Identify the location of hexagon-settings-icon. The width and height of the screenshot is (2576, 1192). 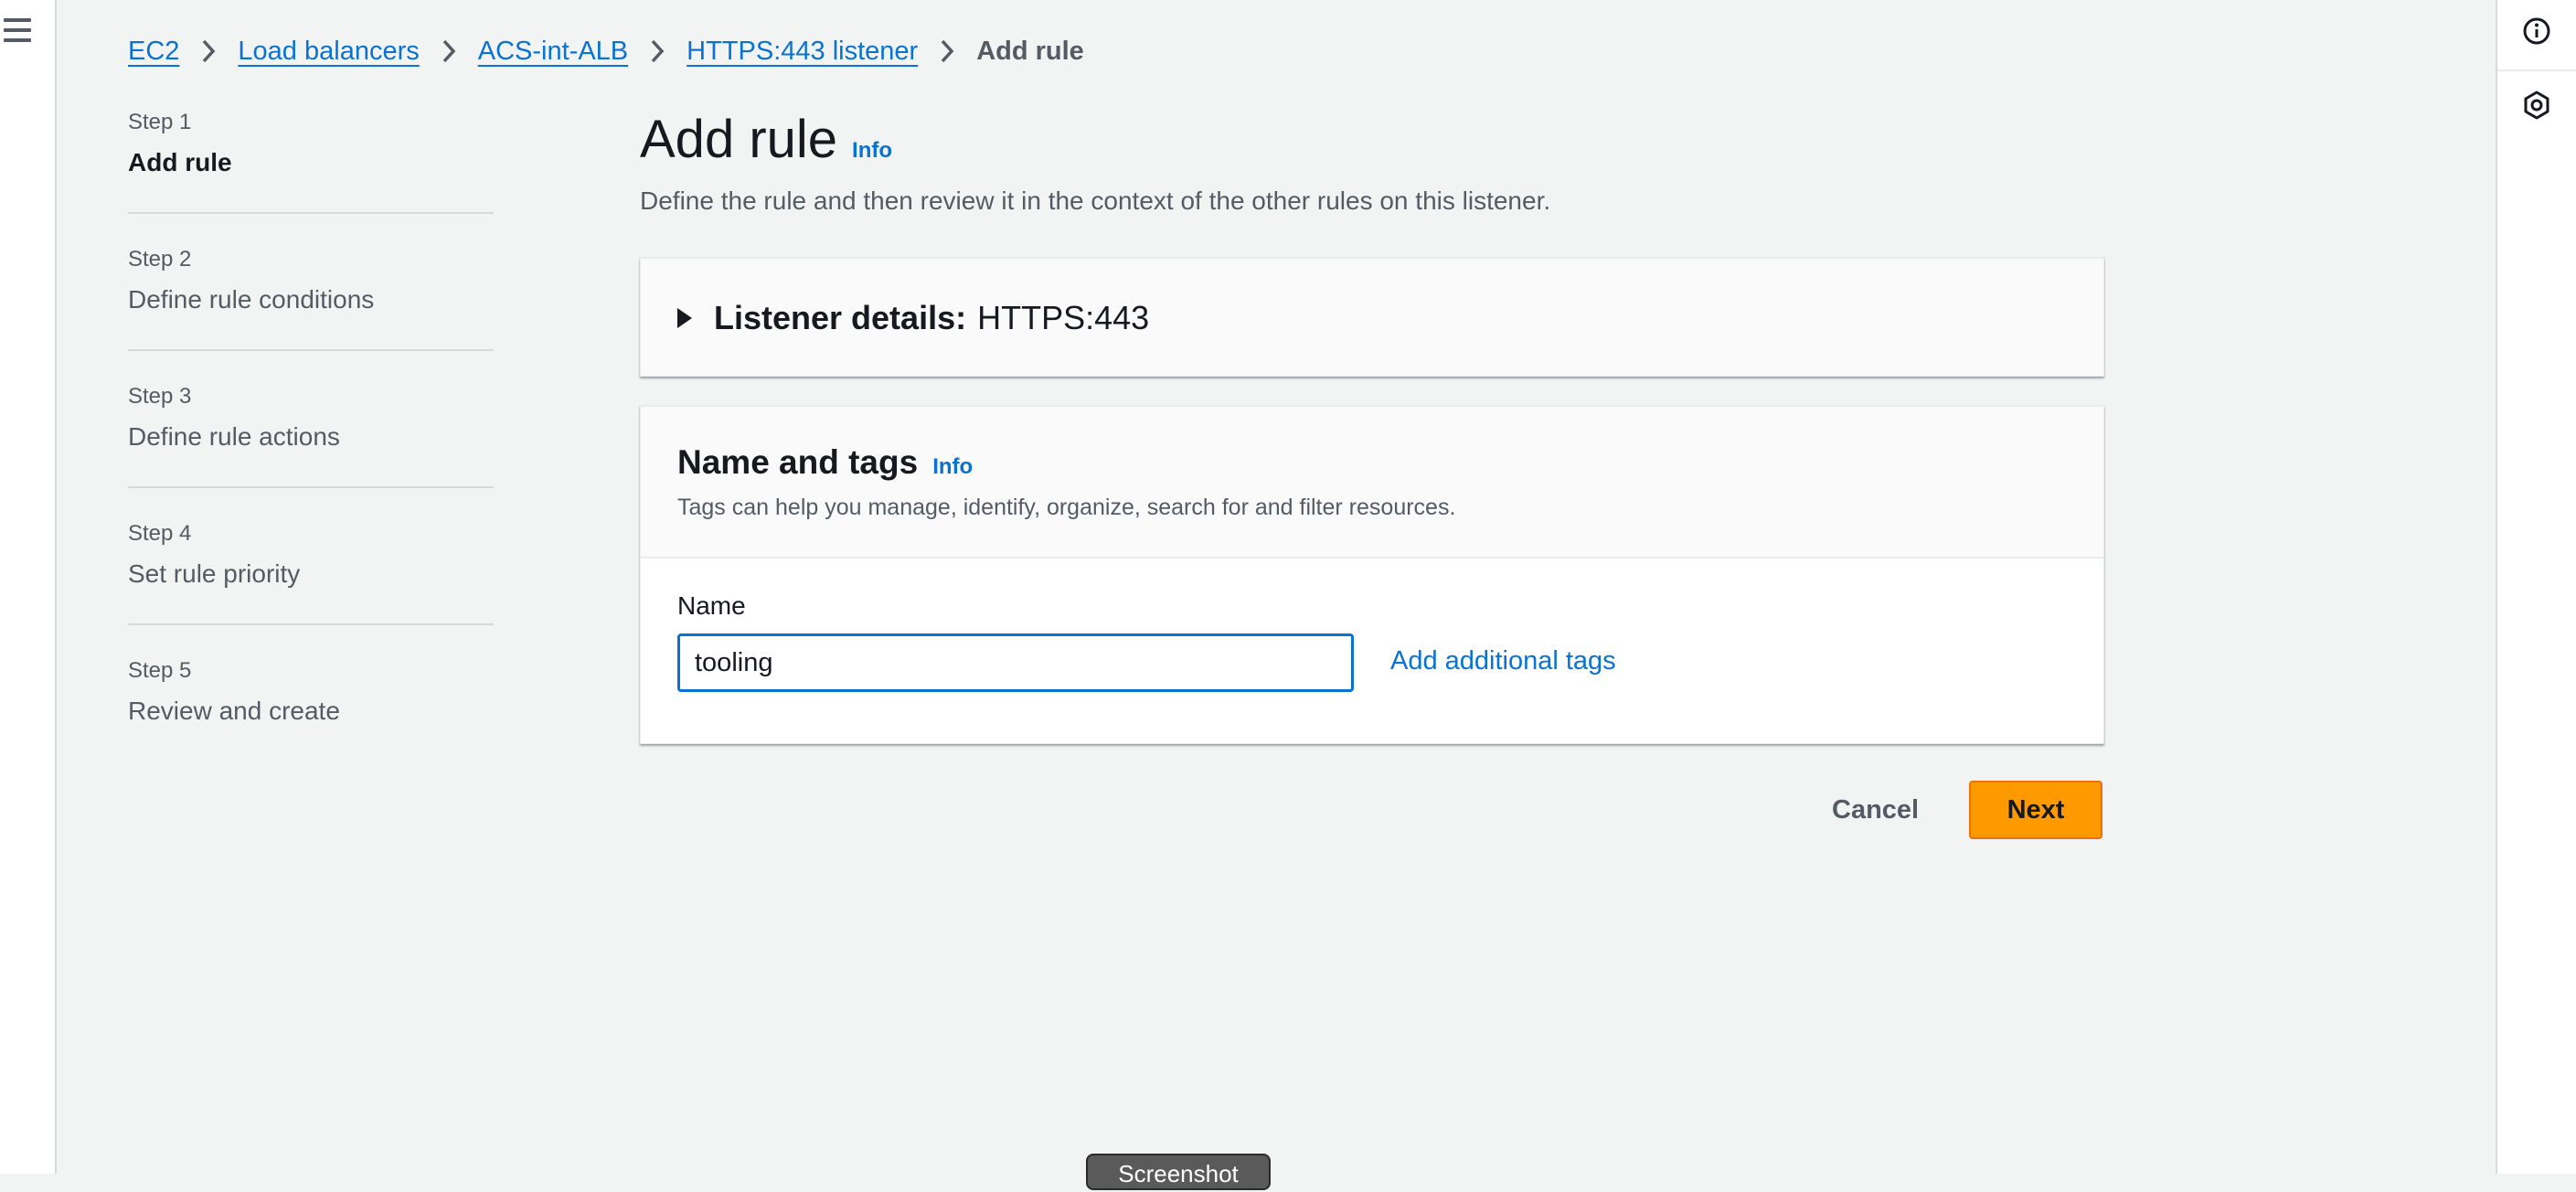
(2536, 106).